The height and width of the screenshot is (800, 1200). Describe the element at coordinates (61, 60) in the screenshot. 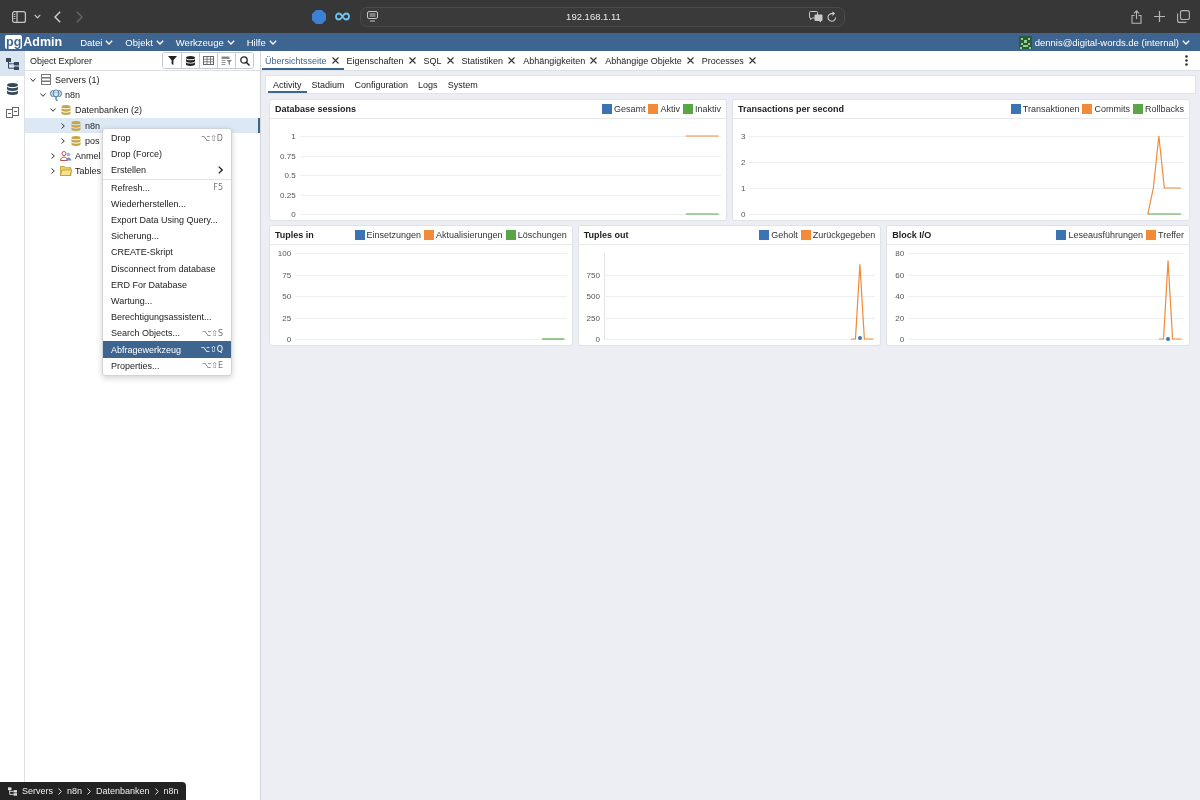

I see `panel-title: Object Explorer` at that location.